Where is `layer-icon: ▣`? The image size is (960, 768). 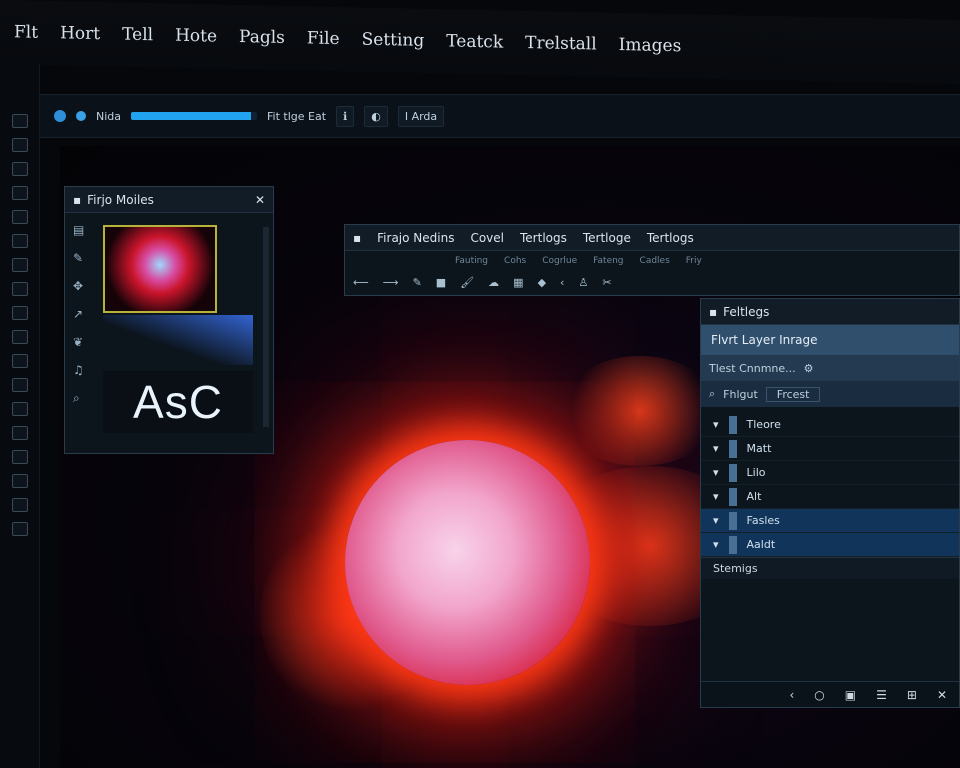 layer-icon: ▣ is located at coordinates (850, 695).